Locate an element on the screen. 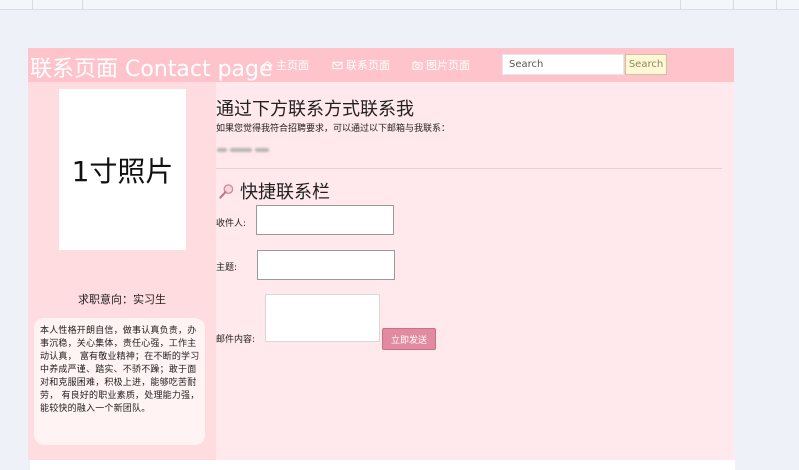 The width and height of the screenshot is (799, 470). nav-images: 图片页面 is located at coordinates (441, 65).